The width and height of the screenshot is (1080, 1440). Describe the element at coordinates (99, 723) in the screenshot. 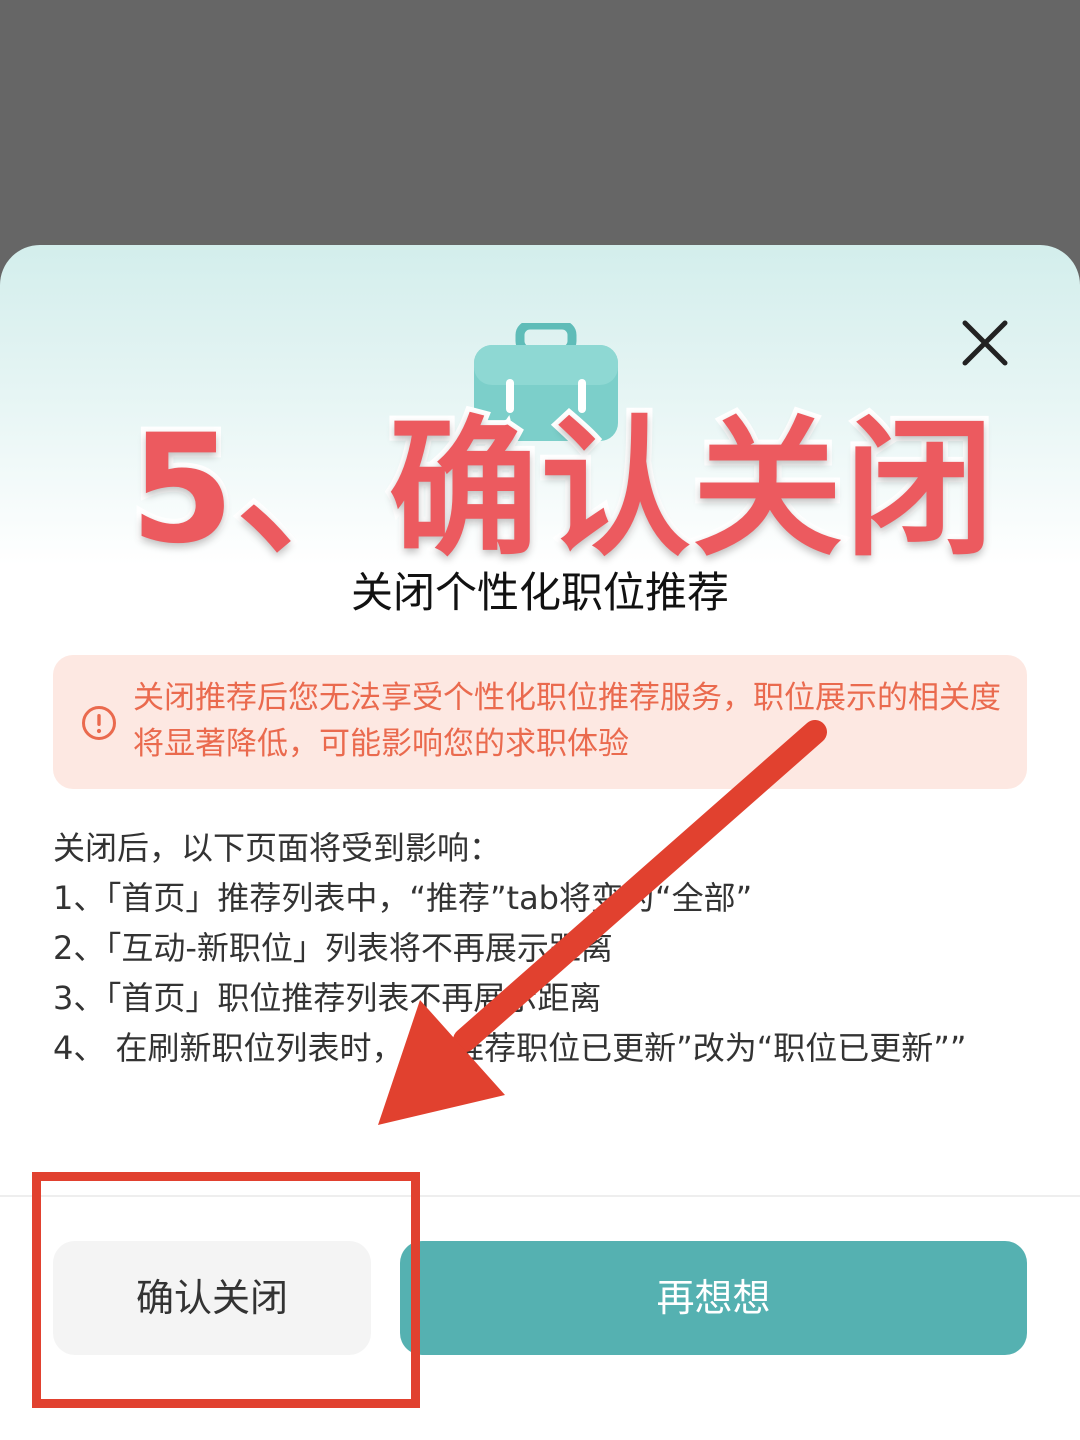

I see `warning-circle-icon` at that location.